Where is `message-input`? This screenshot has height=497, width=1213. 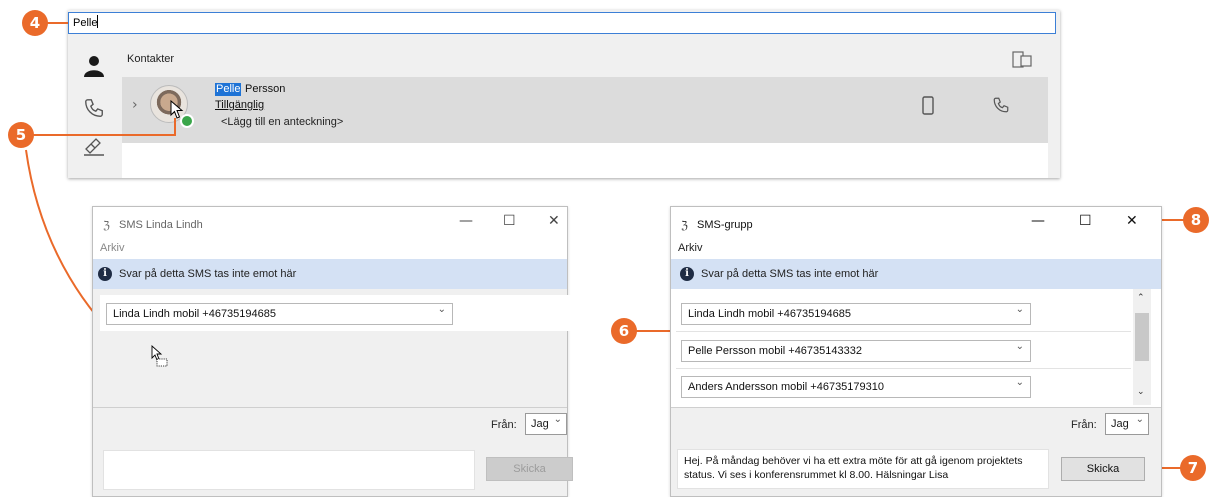 message-input is located at coordinates (289, 470).